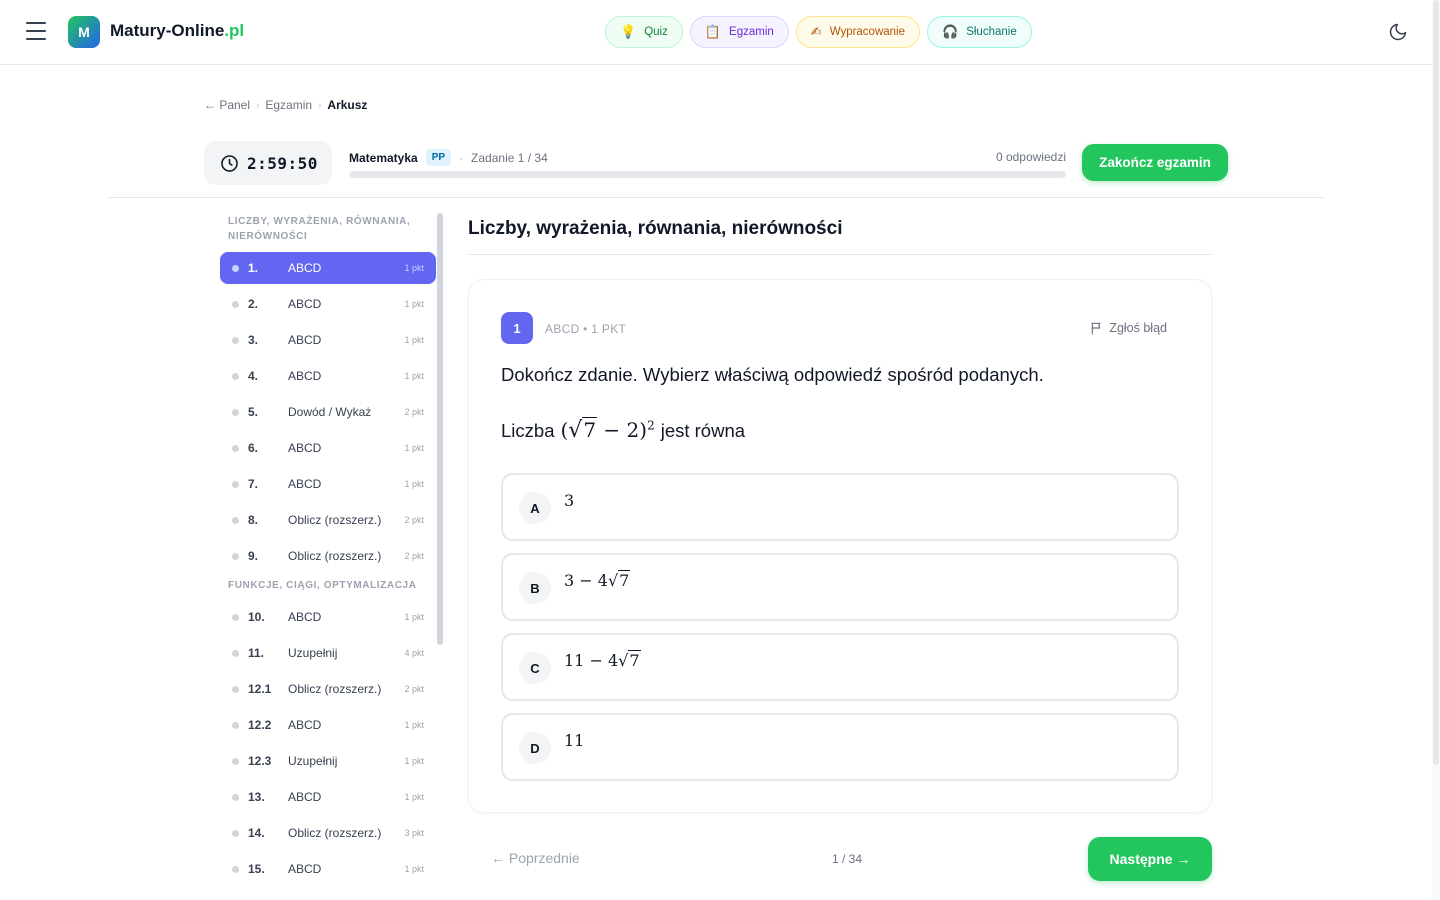  What do you see at coordinates (867, 32) in the screenshot?
I see `nav-wypracowanie-label: Wypracowanie` at bounding box center [867, 32].